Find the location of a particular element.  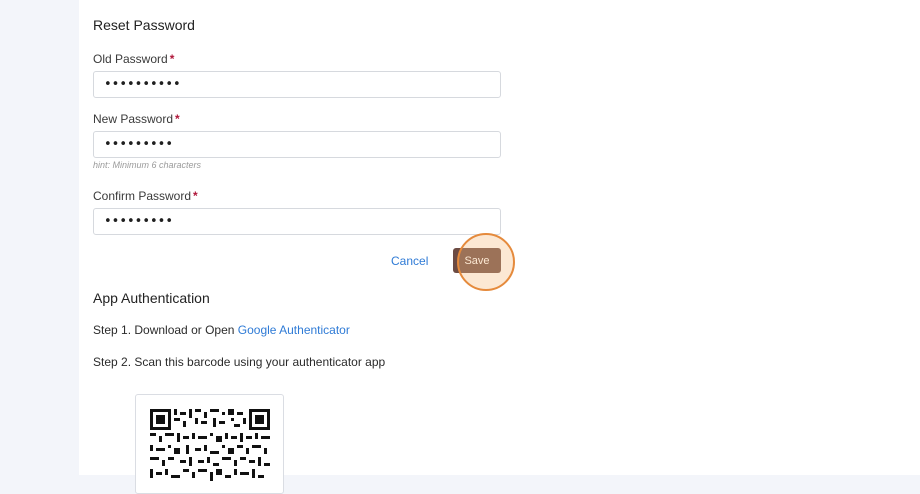

qr-code-card is located at coordinates (209, 444).